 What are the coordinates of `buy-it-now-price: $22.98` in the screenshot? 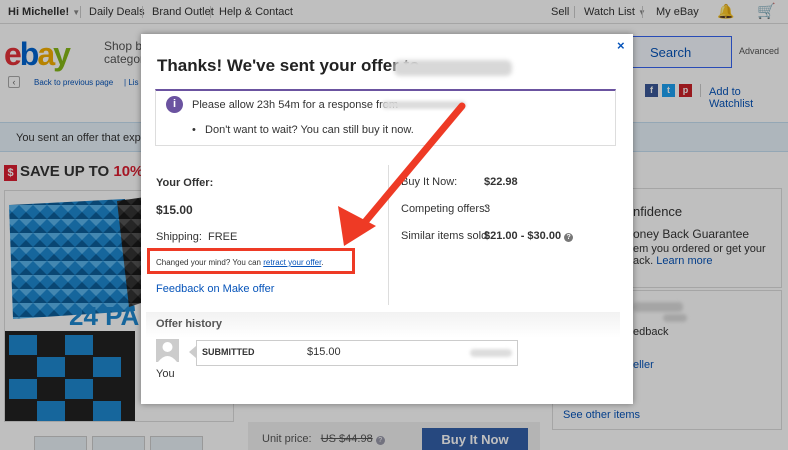 It's located at (501, 182).